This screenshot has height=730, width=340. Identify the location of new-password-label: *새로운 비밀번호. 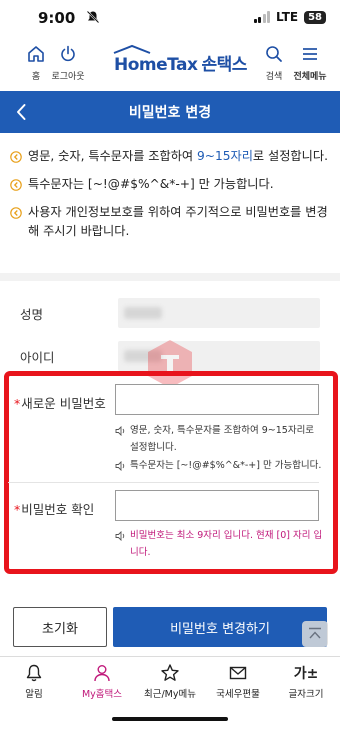
(60, 403).